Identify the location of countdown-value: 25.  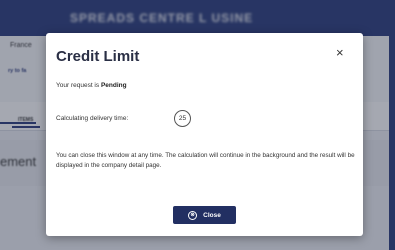
(182, 118).